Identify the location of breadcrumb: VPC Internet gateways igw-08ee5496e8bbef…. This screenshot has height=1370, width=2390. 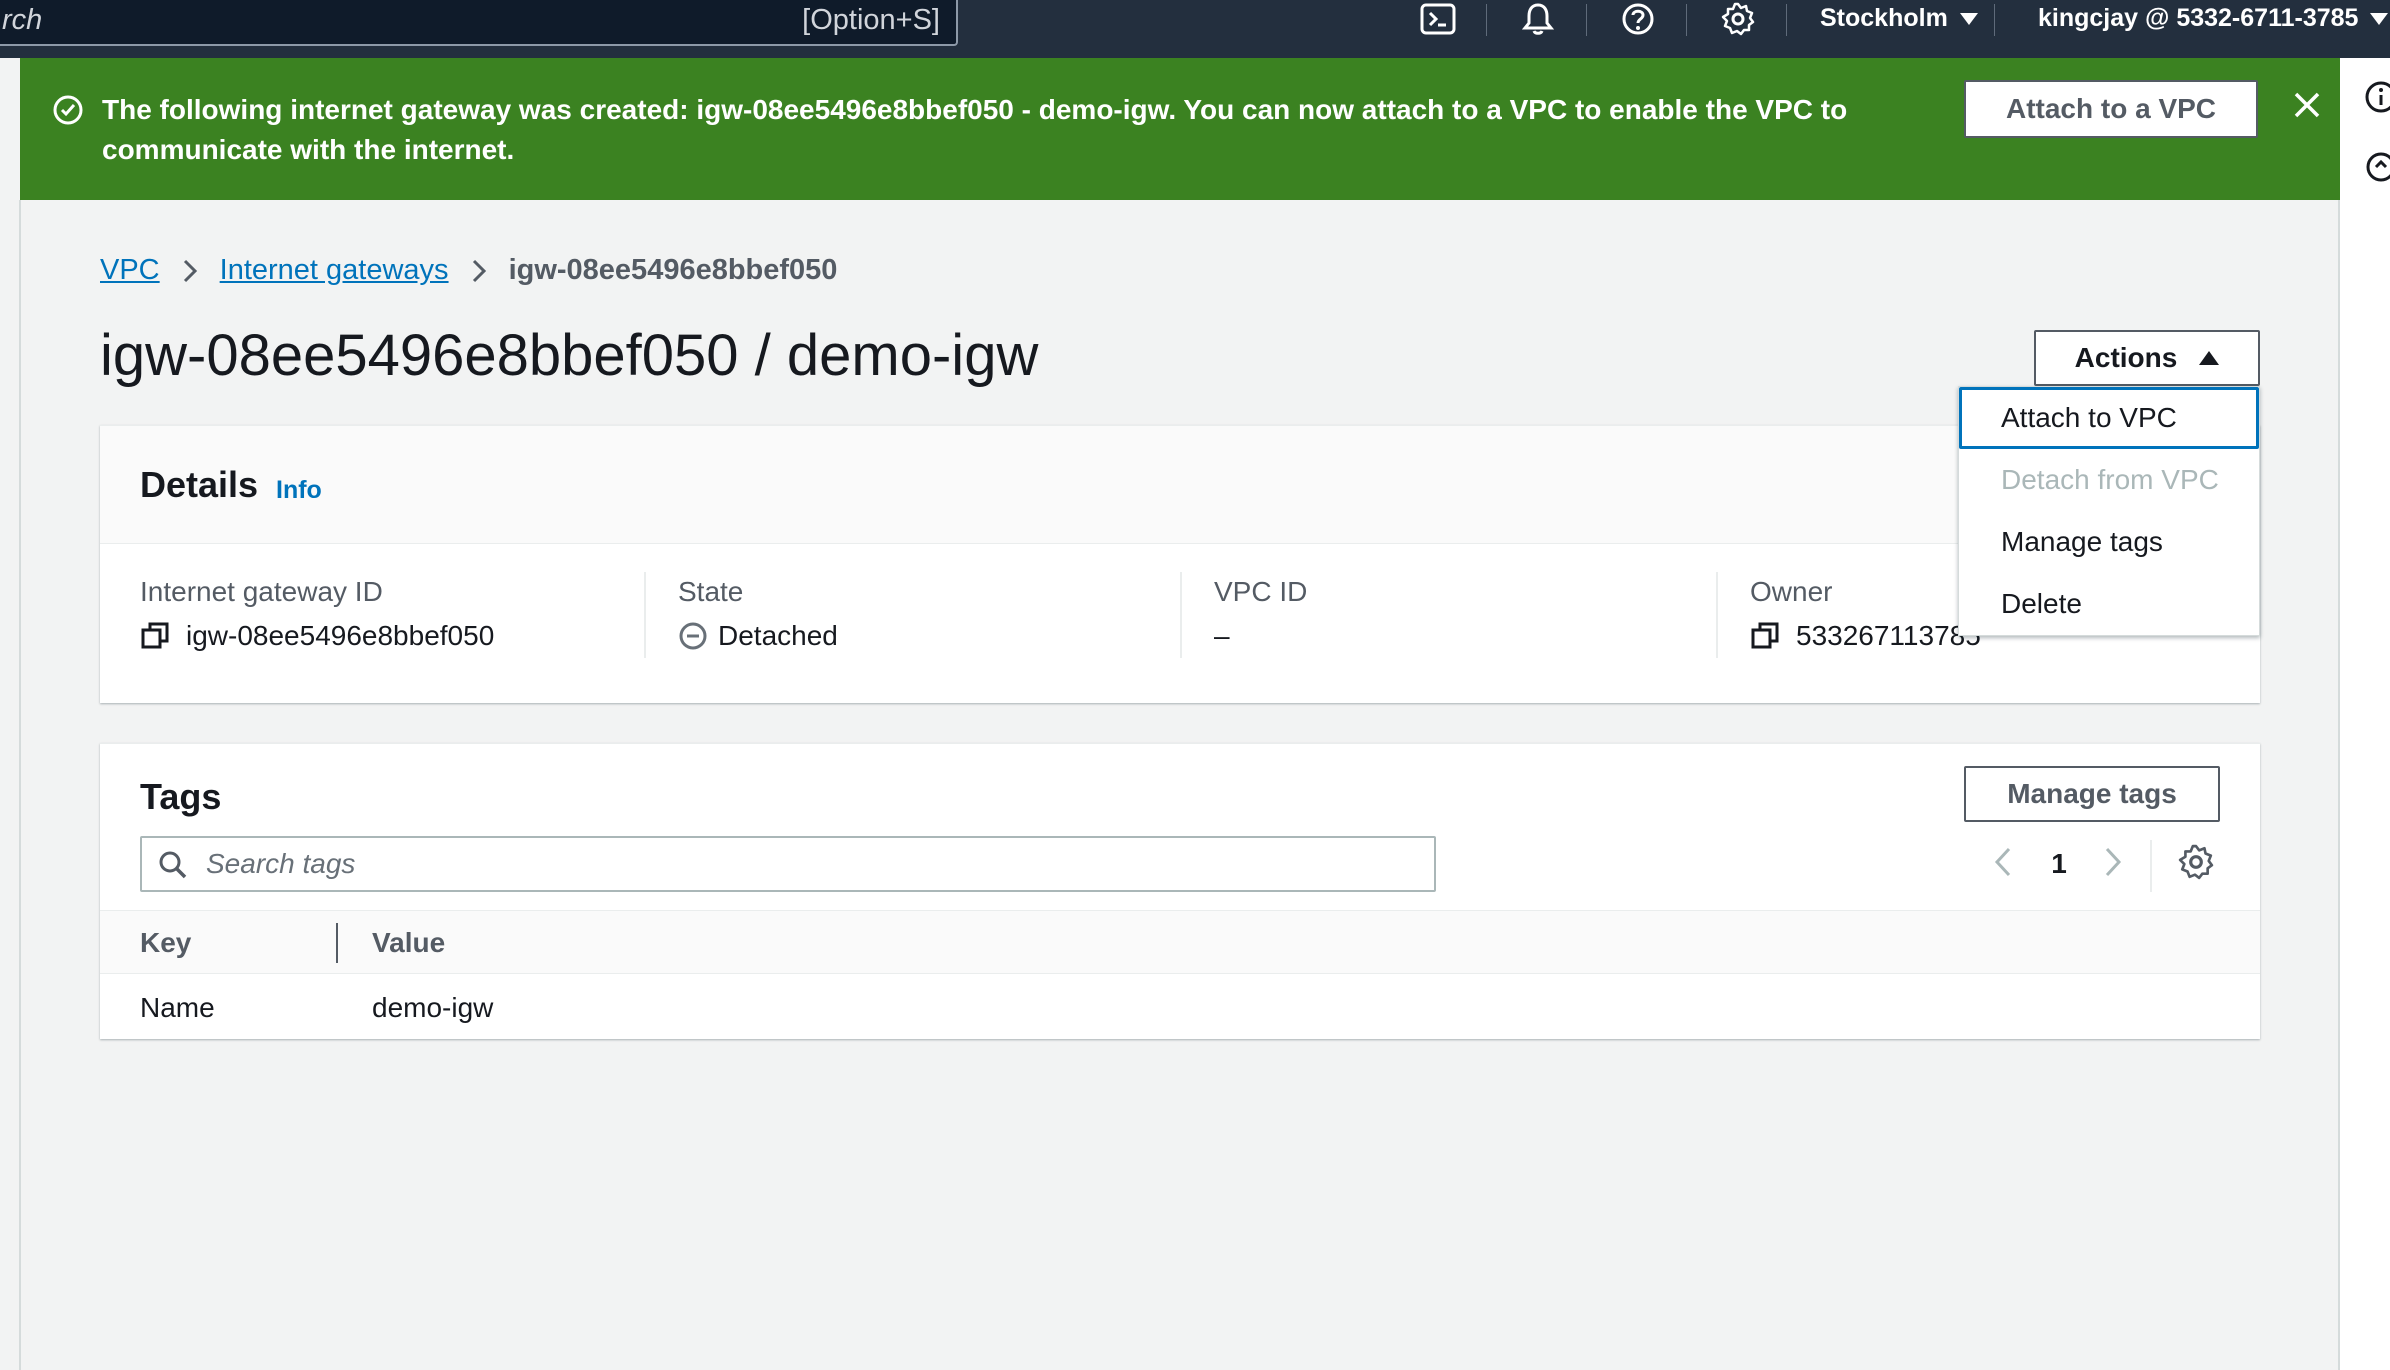
(468, 270).